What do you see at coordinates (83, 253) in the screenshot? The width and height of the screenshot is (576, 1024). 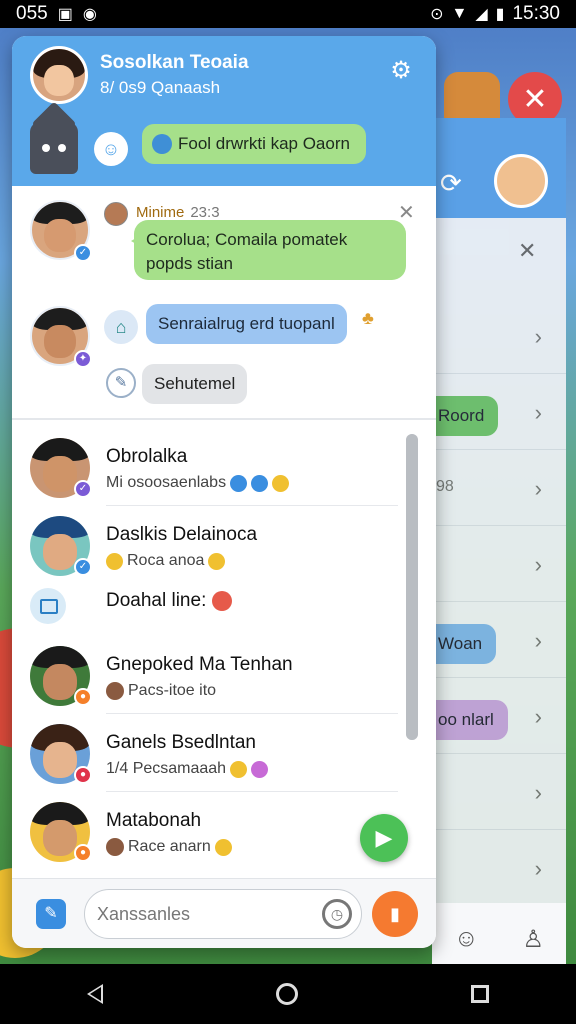 I see `verified-icon: ✓` at bounding box center [83, 253].